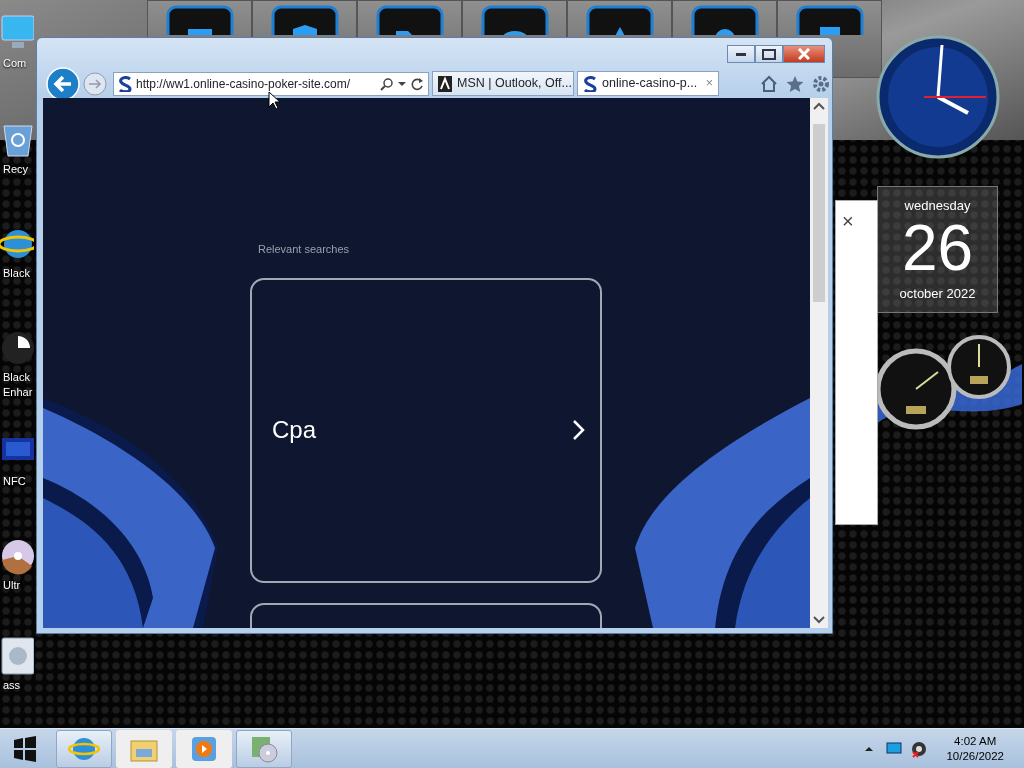  What do you see at coordinates (13, 481) in the screenshot?
I see `icon-label: NFC` at bounding box center [13, 481].